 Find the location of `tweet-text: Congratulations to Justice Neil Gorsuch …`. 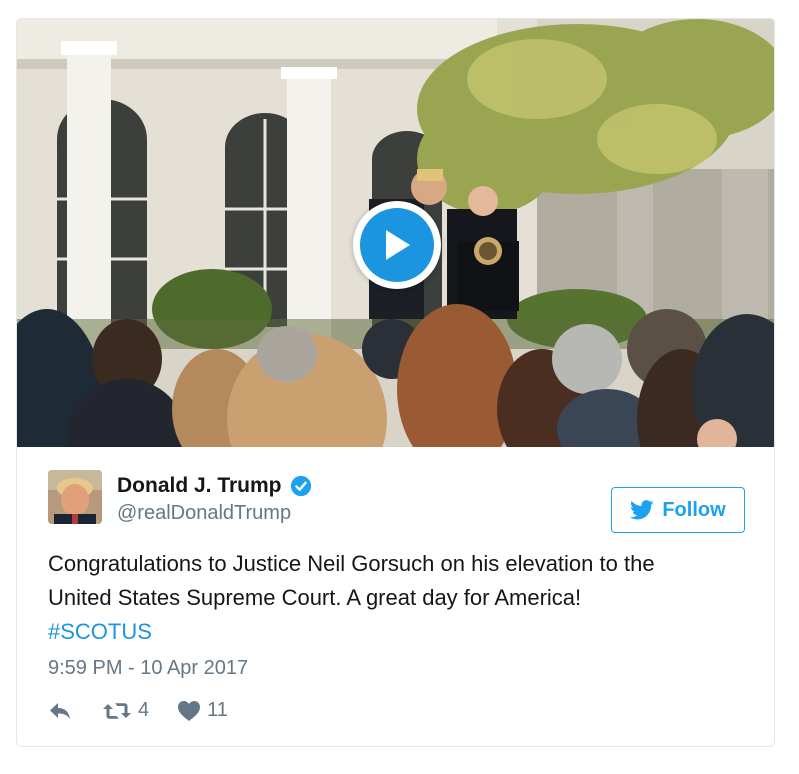

tweet-text: Congratulations to Justice Neil Gorsuch … is located at coordinates (398, 598).